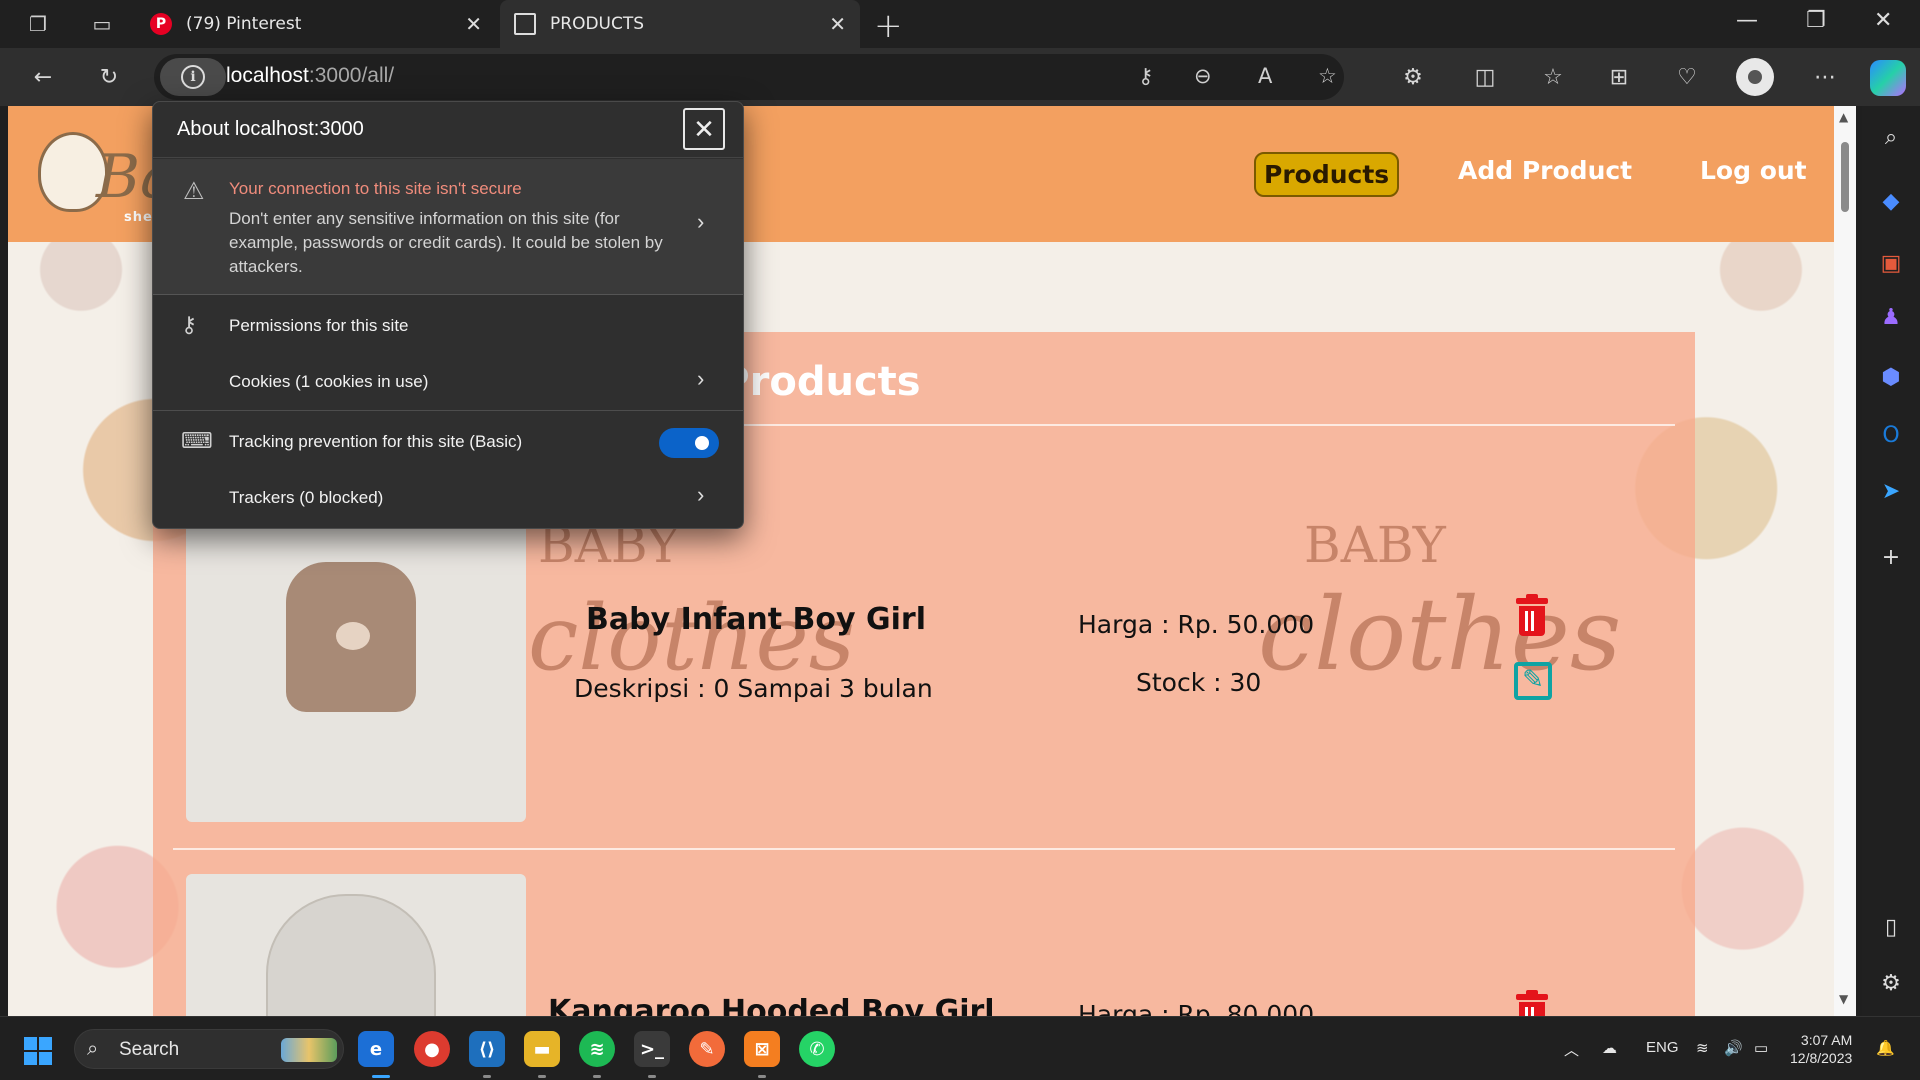 Image resolution: width=1920 pixels, height=1080 pixels. I want to click on copilot-icon, so click(1888, 78).